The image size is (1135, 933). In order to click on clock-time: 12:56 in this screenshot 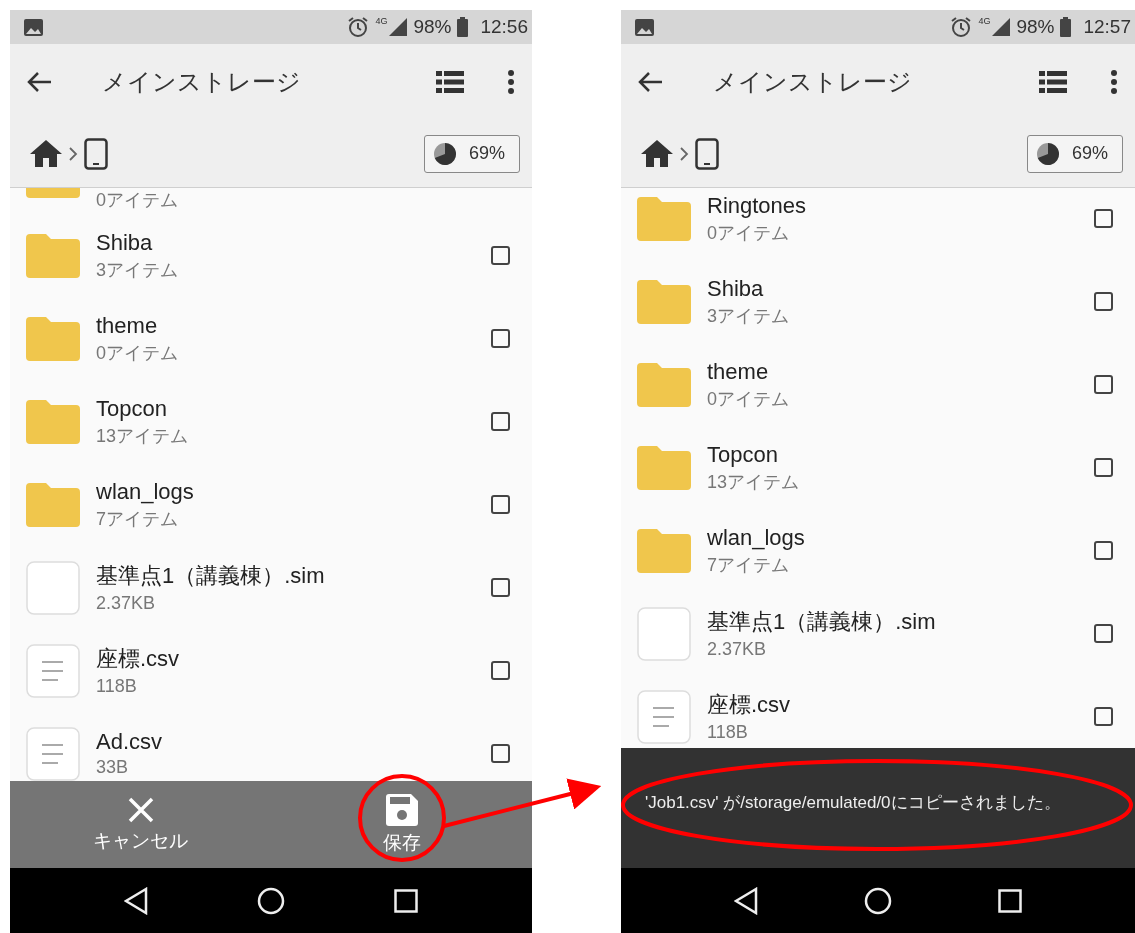, I will do `click(504, 27)`.